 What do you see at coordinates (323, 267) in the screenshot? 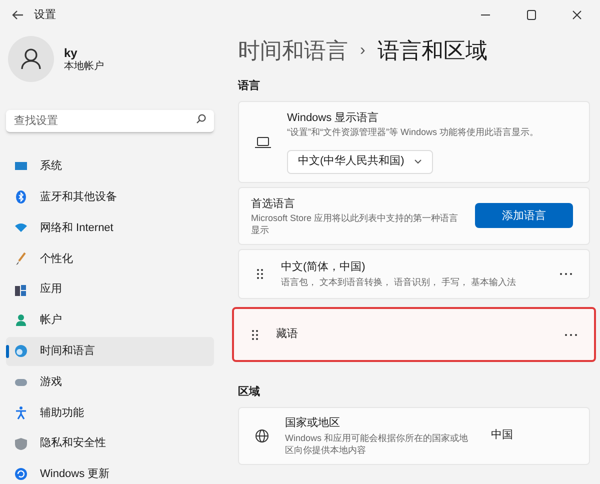
I see `language-name: 中文(简体，中国)` at bounding box center [323, 267].